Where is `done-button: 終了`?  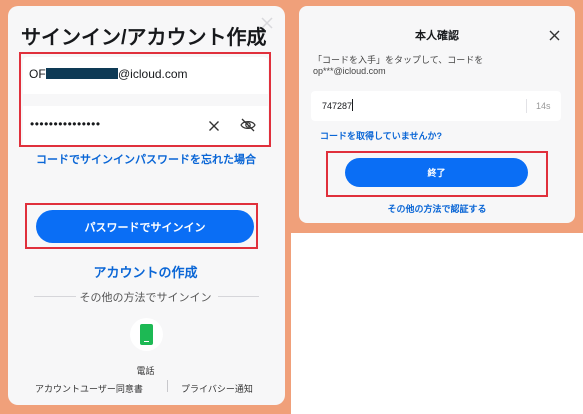
done-button: 終了 is located at coordinates (436, 172).